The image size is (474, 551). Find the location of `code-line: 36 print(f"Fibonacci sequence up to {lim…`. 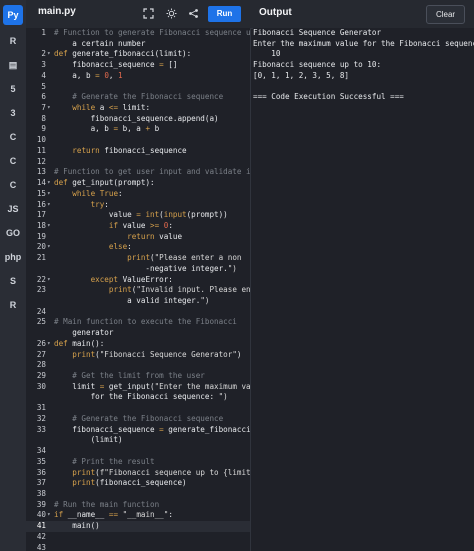

code-line: 36 print(f"Fibonacci sequence up to {lim… is located at coordinates (138, 473).